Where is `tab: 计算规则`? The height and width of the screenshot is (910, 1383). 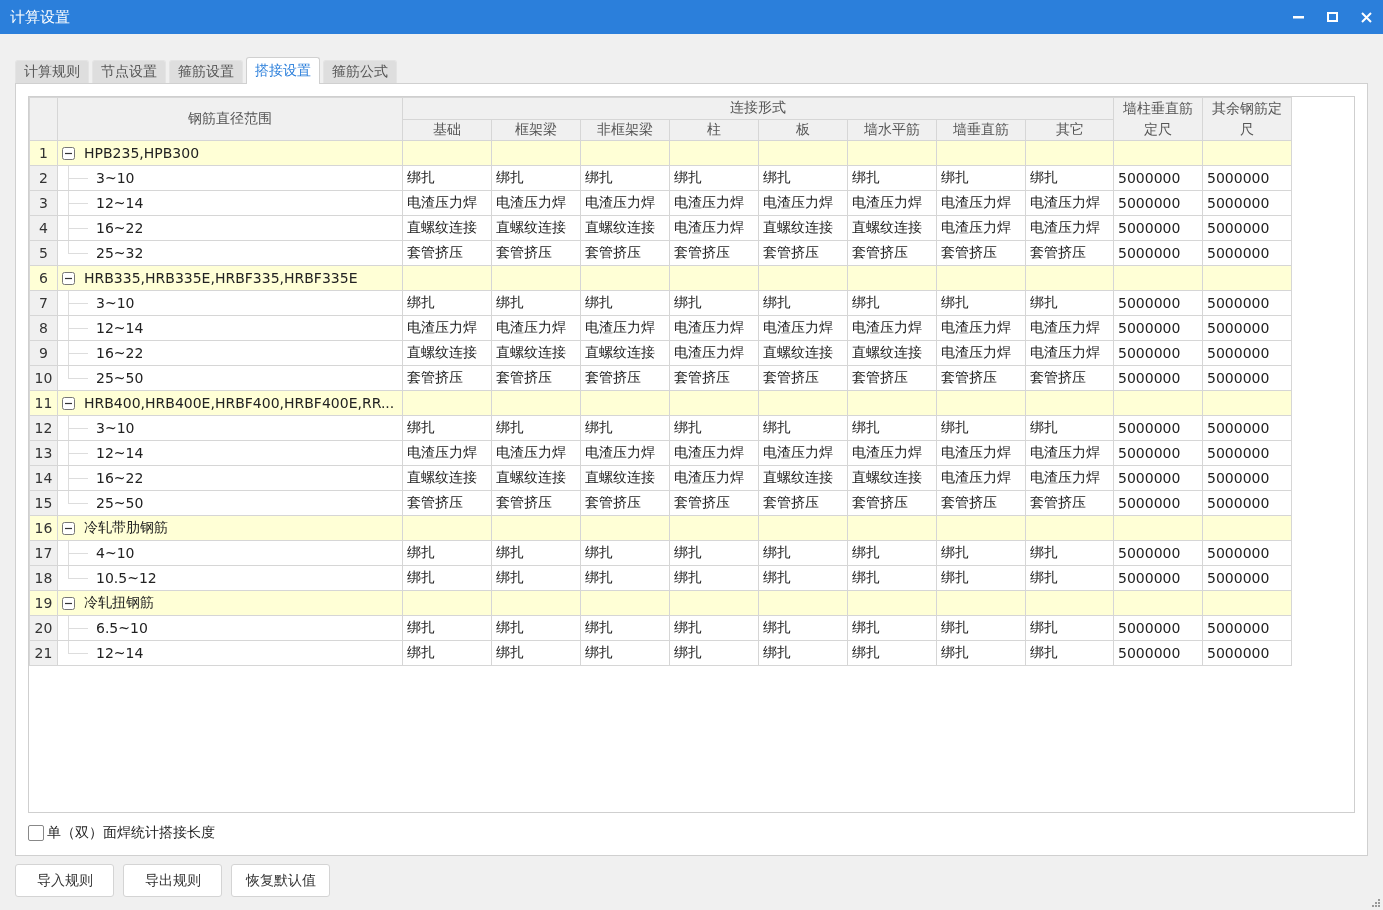
tab: 计算规则 is located at coordinates (52, 71).